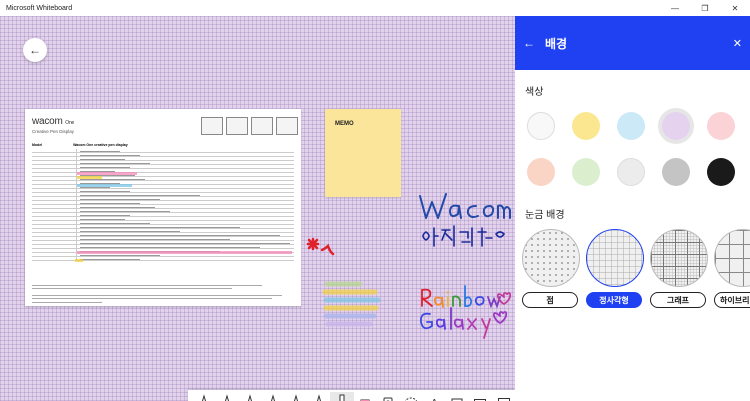  Describe the element at coordinates (465, 206) in the screenshot. I see `ink-handwriting-wacom` at that location.